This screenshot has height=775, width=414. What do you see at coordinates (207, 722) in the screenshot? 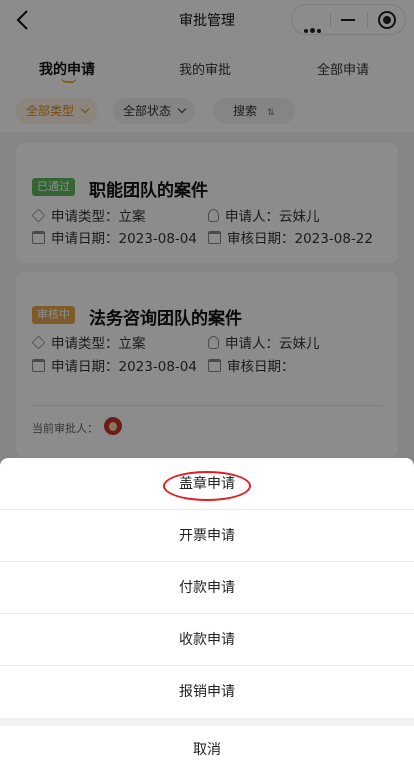
I see `sheet-gap` at bounding box center [207, 722].